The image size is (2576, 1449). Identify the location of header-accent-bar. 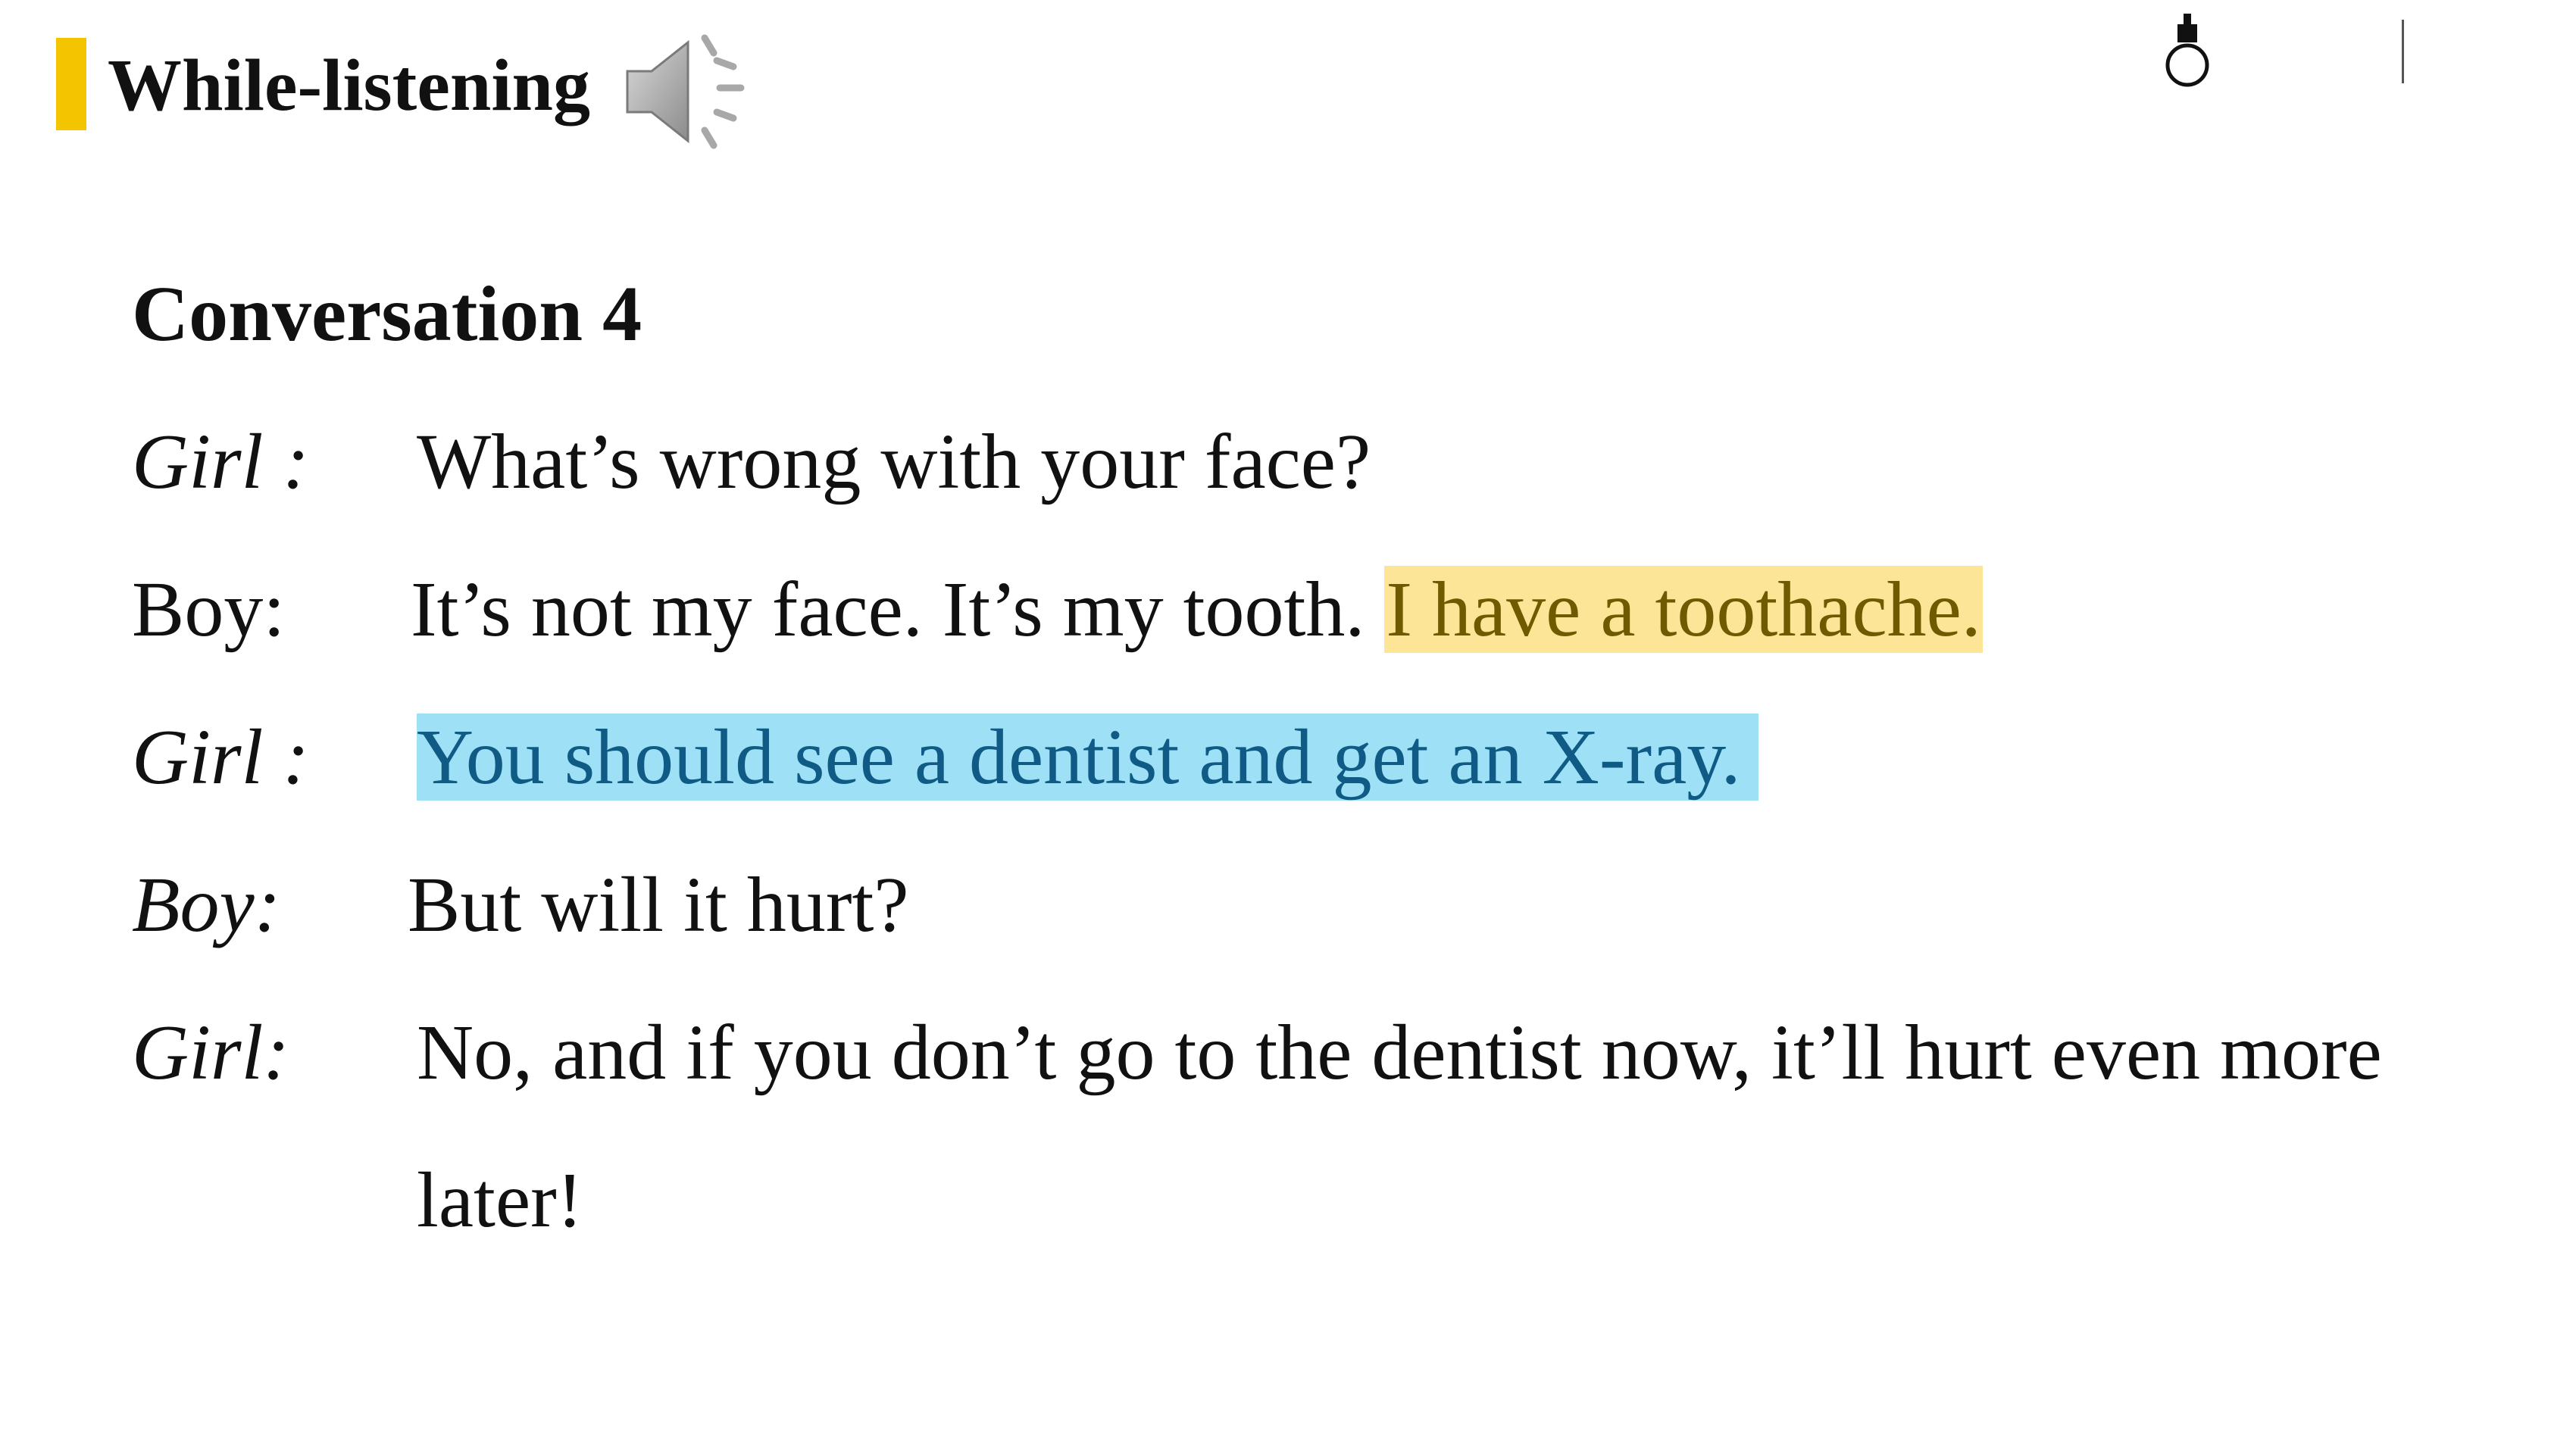
(71, 84).